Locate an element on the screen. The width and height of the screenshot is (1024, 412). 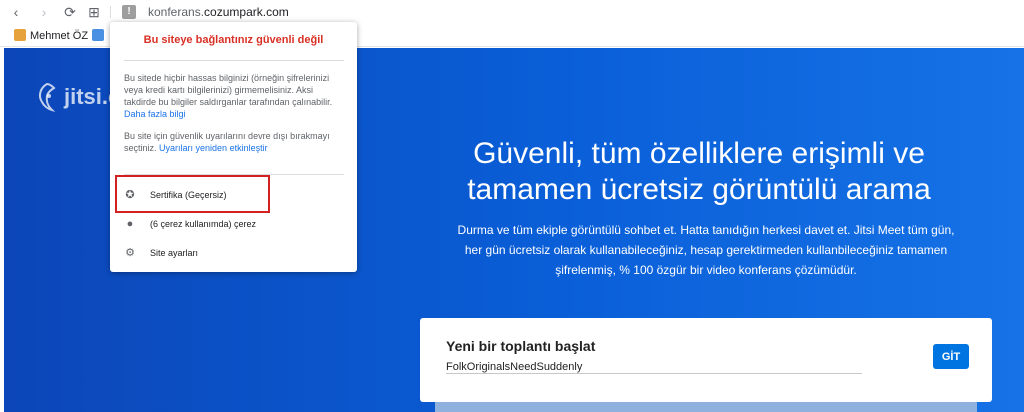
not-secure-warning-icon: ! is located at coordinates (129, 12).